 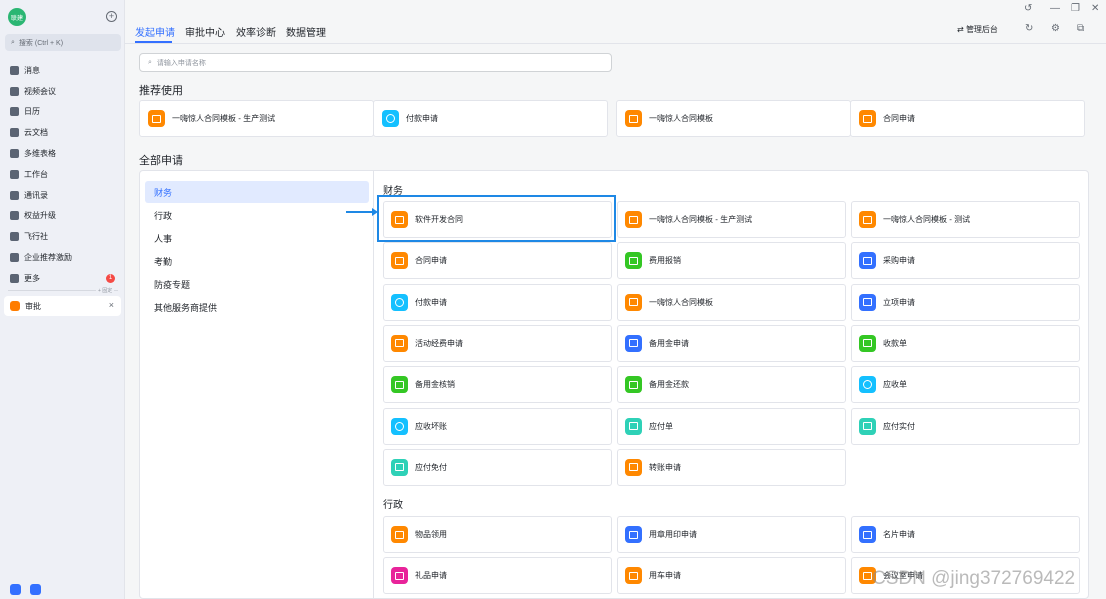 What do you see at coordinates (965, 343) in the screenshot?
I see `form-card: 收款单` at bounding box center [965, 343].